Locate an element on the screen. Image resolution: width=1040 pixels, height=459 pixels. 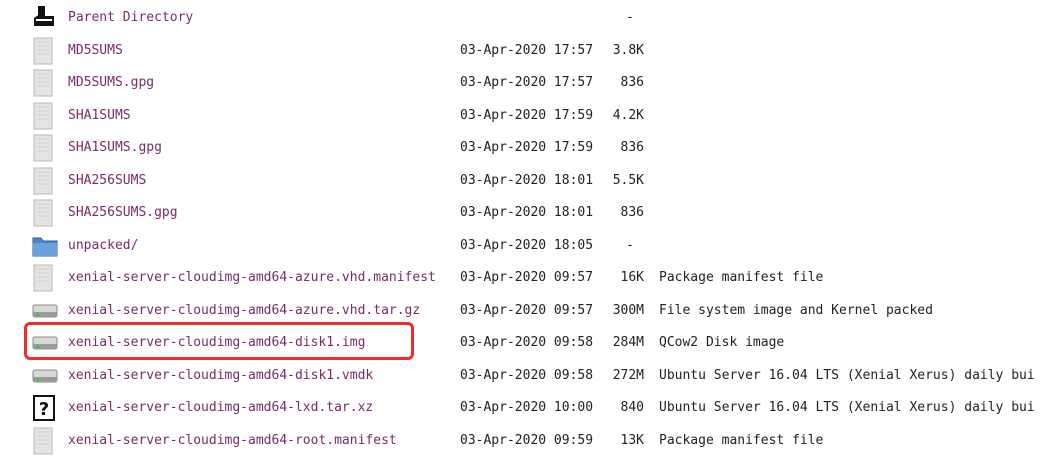
folder-row: unpacked/ 03-Apr-2020 18:05 - is located at coordinates (520, 246).